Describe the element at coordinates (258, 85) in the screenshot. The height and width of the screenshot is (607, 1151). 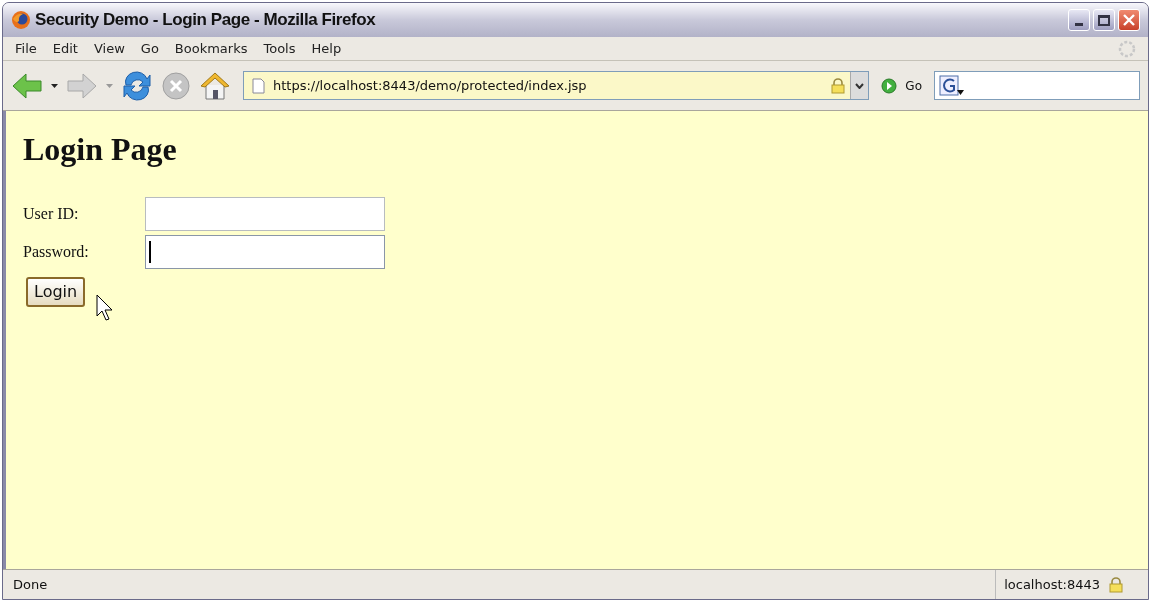
I see `page-icon` at that location.